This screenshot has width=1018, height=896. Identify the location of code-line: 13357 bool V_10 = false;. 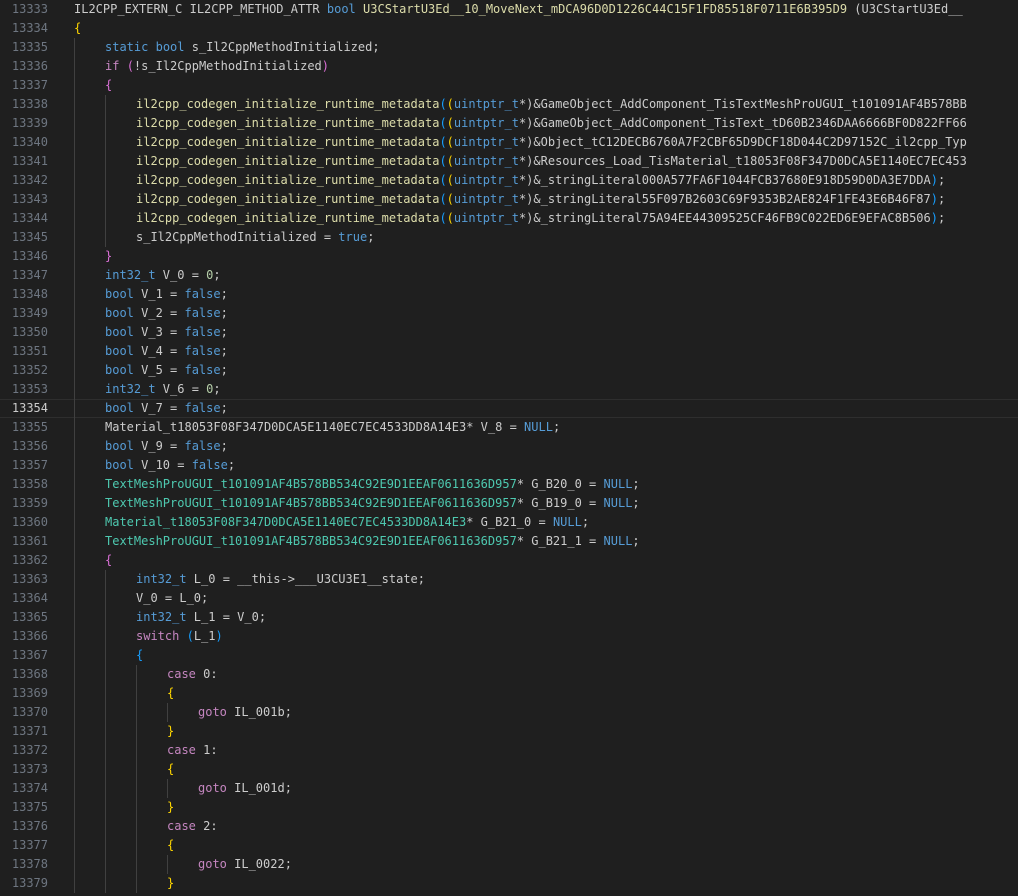
(509, 465).